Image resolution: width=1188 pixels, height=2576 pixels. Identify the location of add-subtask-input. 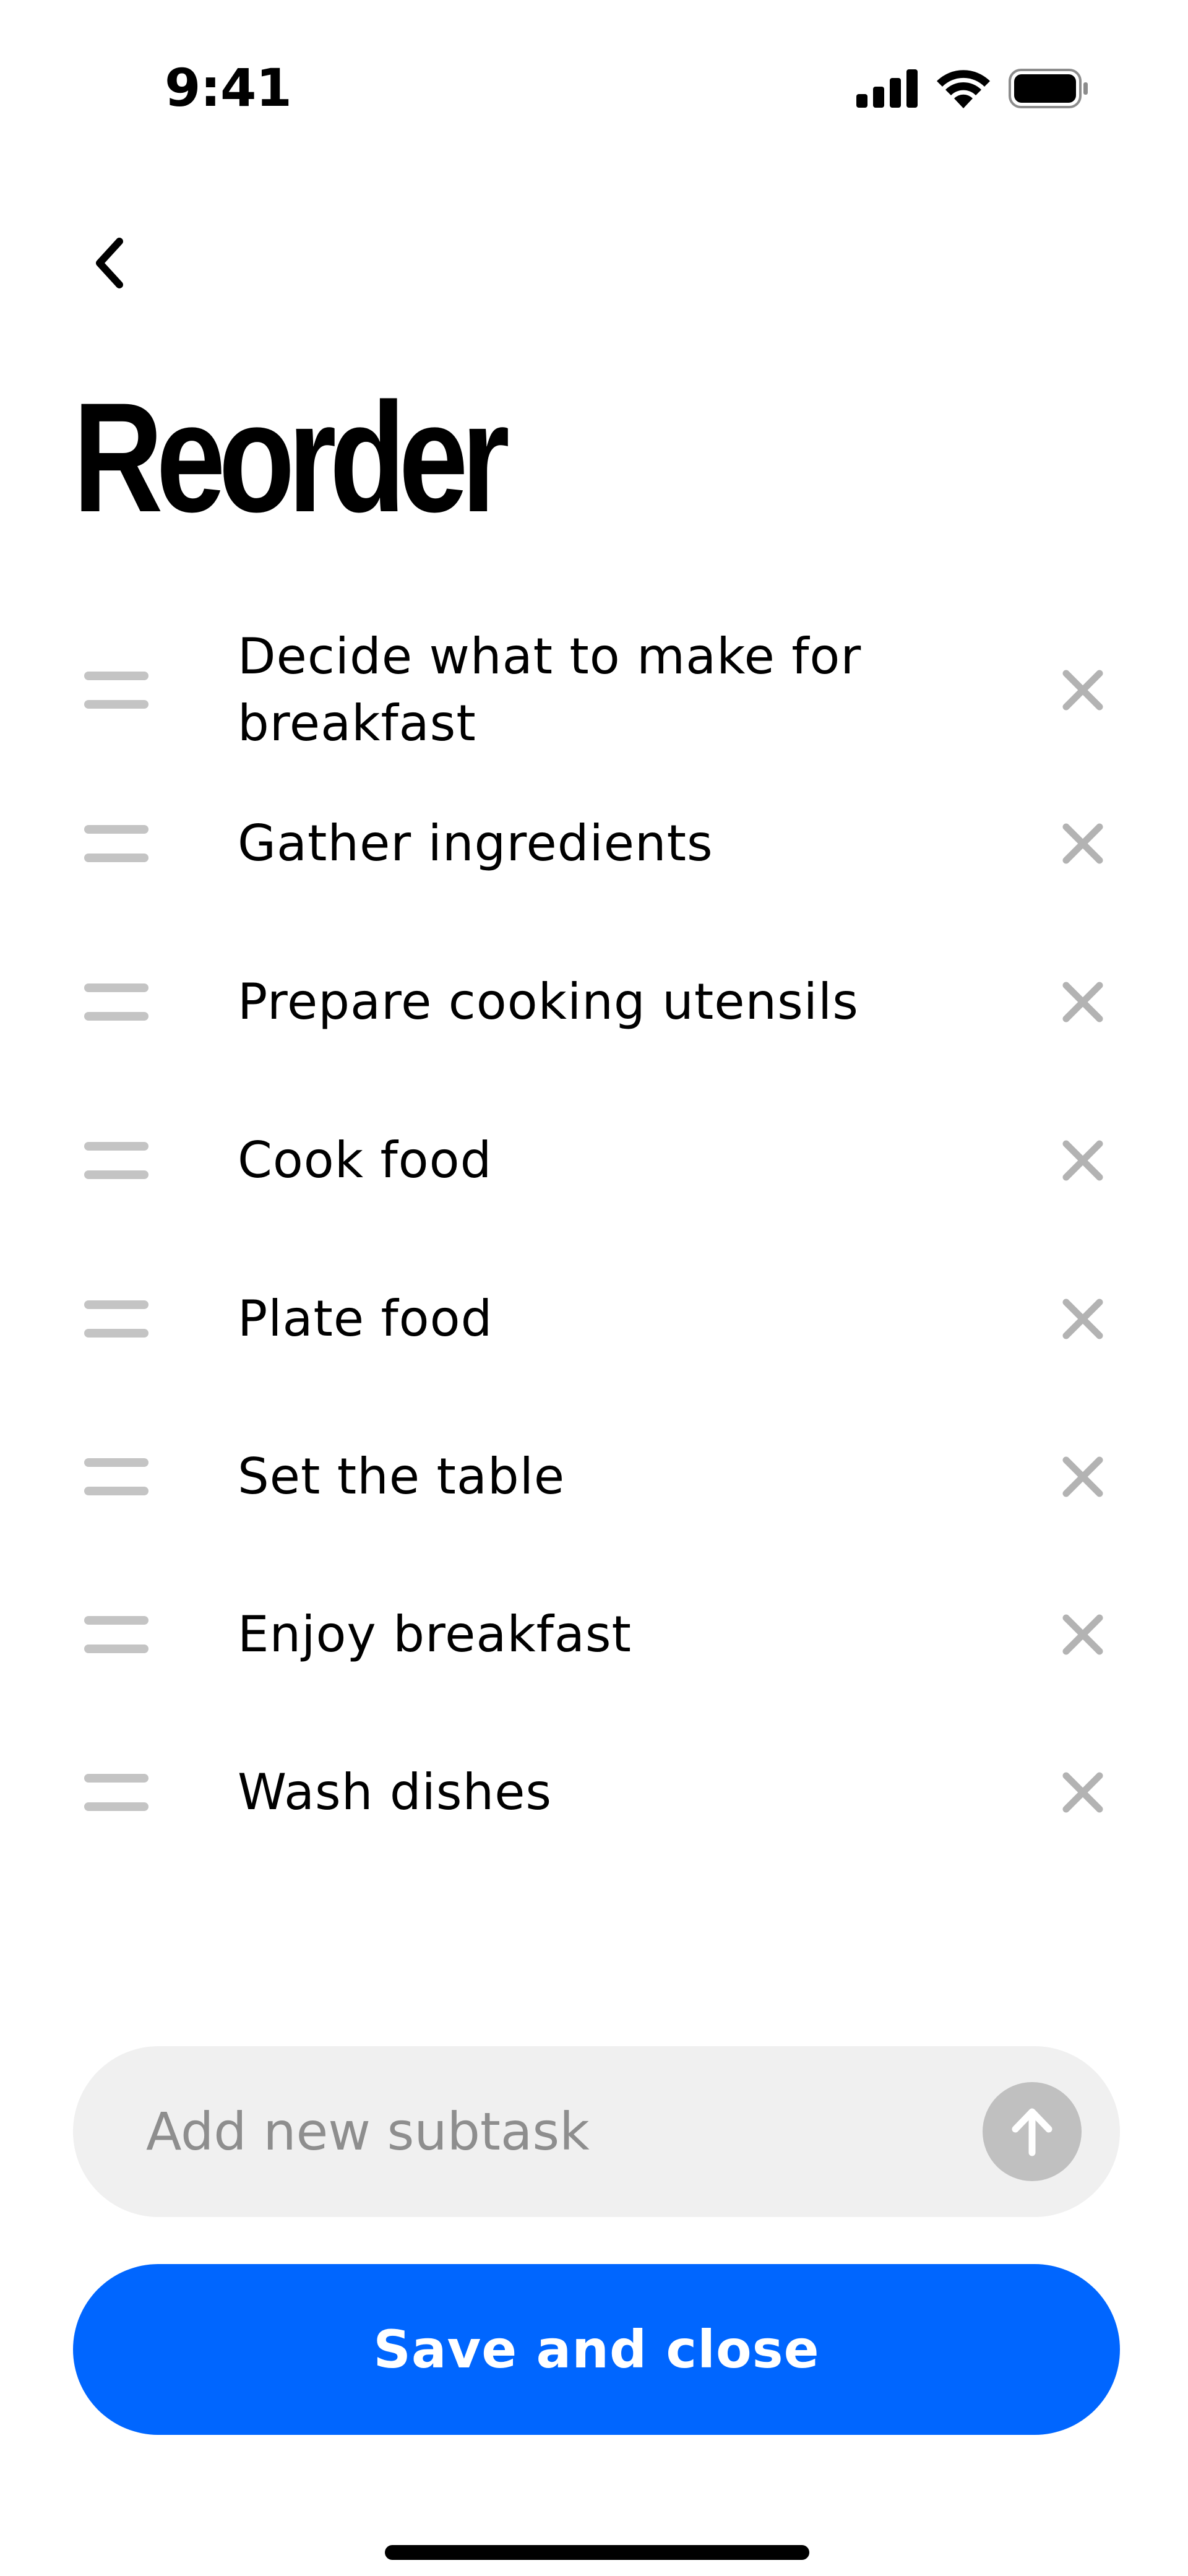
(563, 2131).